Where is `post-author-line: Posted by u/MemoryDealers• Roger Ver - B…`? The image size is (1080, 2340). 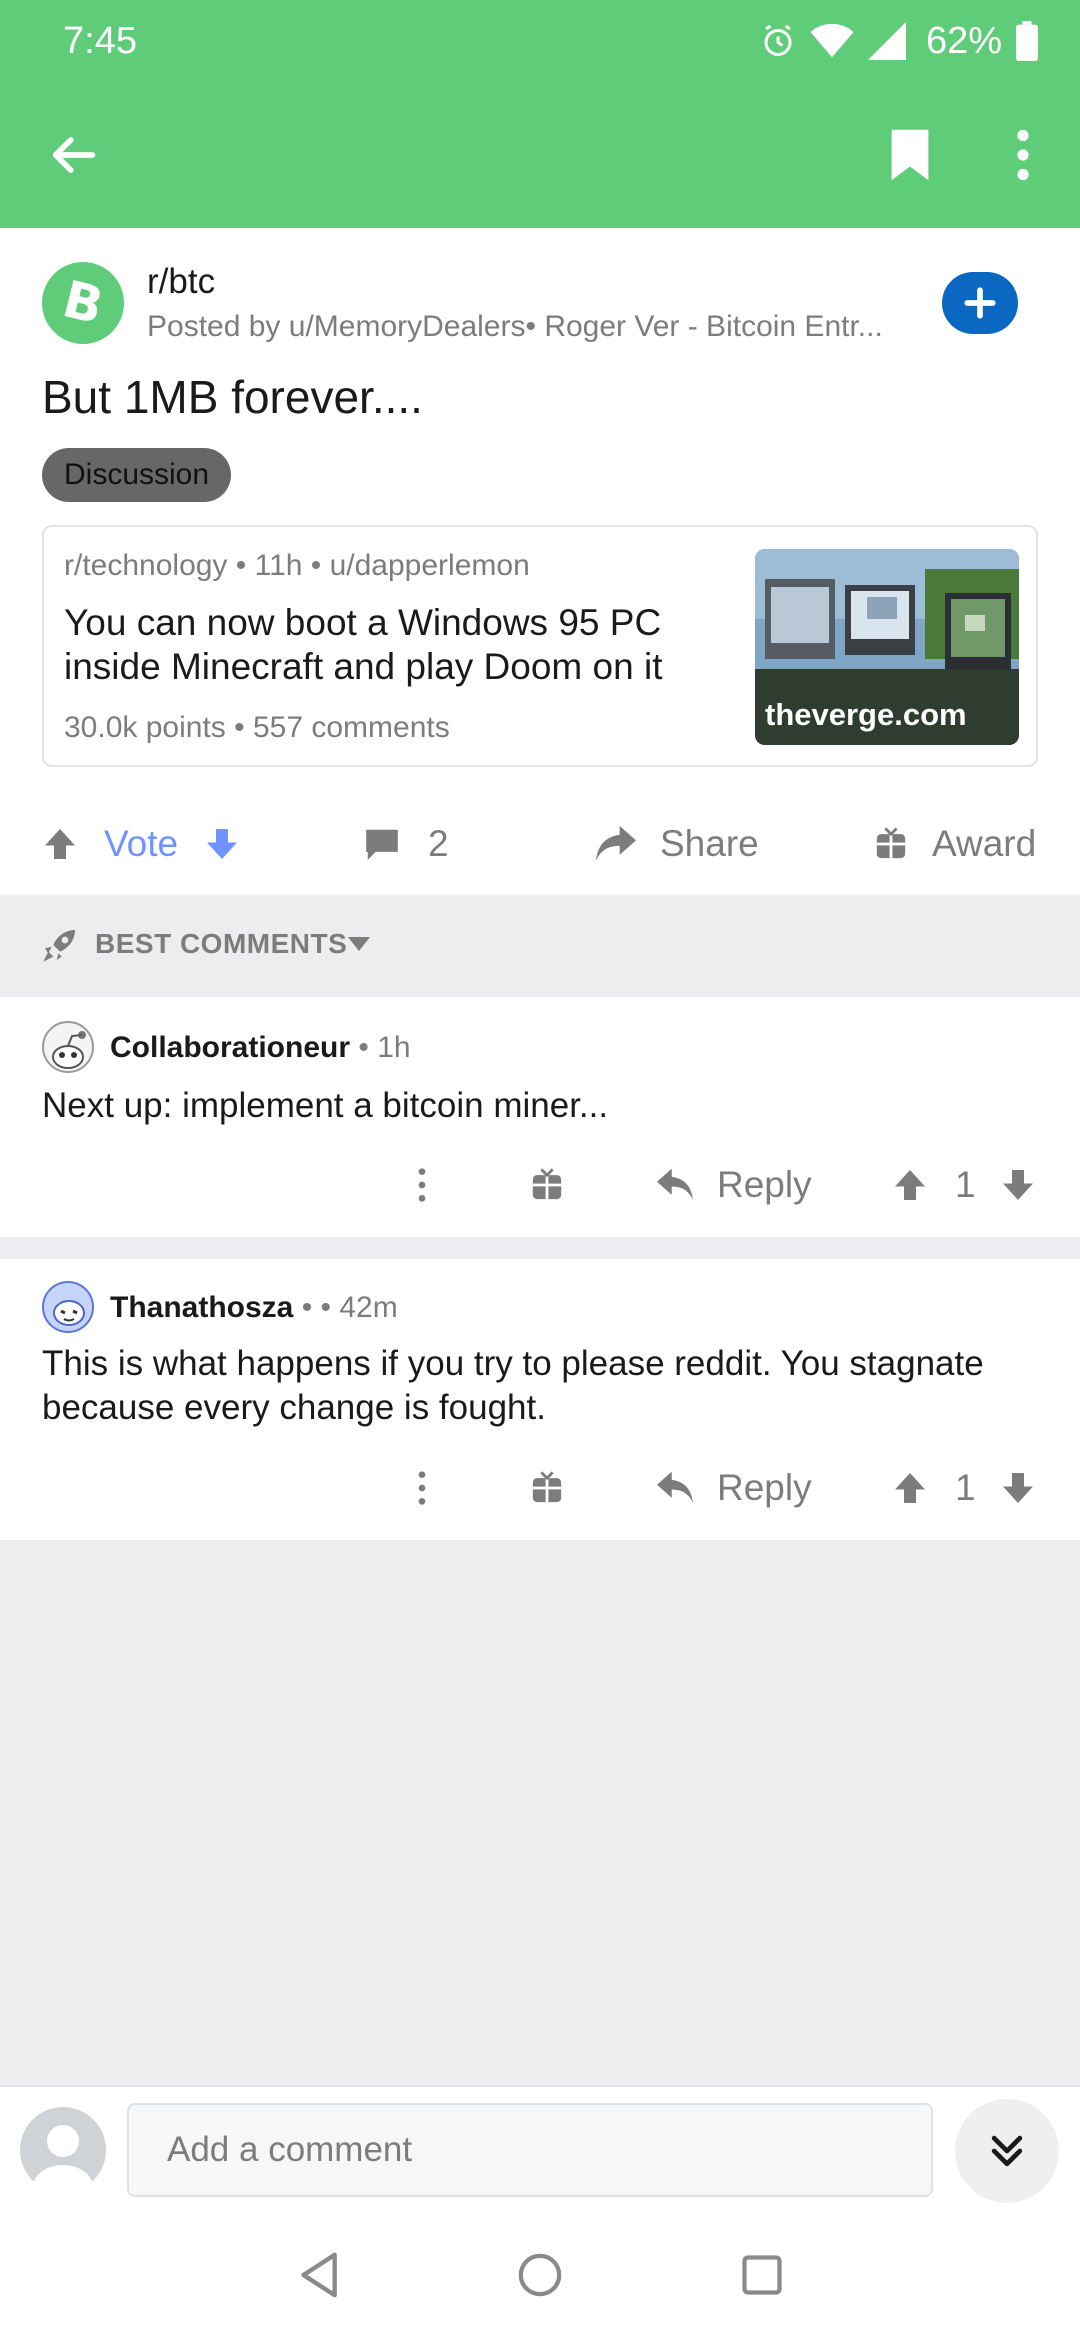
post-author-line: Posted by u/MemoryDealers• Roger Ver - B… is located at coordinates (537, 327).